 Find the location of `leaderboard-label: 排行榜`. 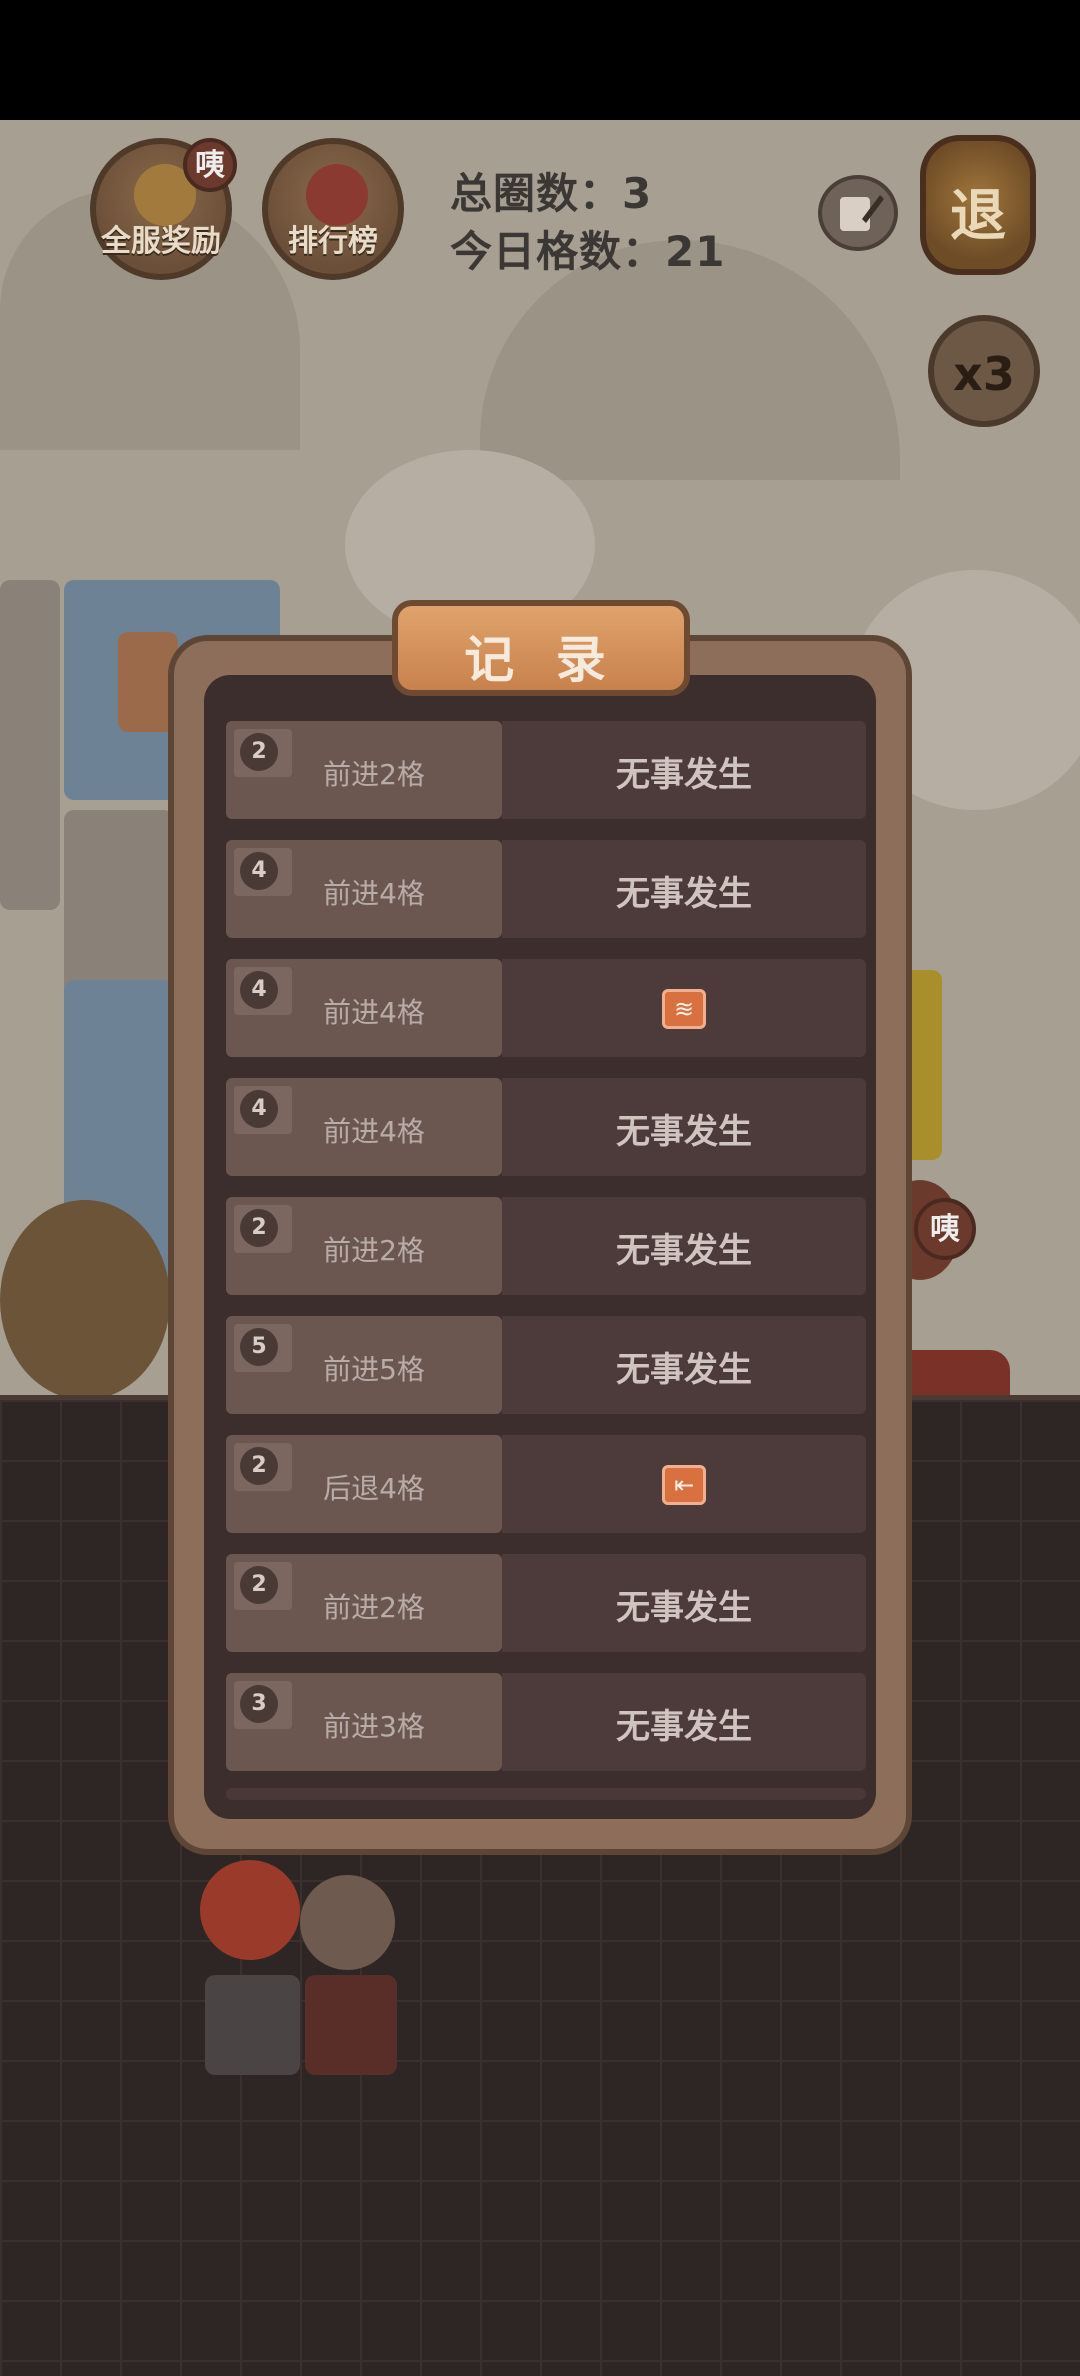

leaderboard-label: 排行榜 is located at coordinates (333, 241).